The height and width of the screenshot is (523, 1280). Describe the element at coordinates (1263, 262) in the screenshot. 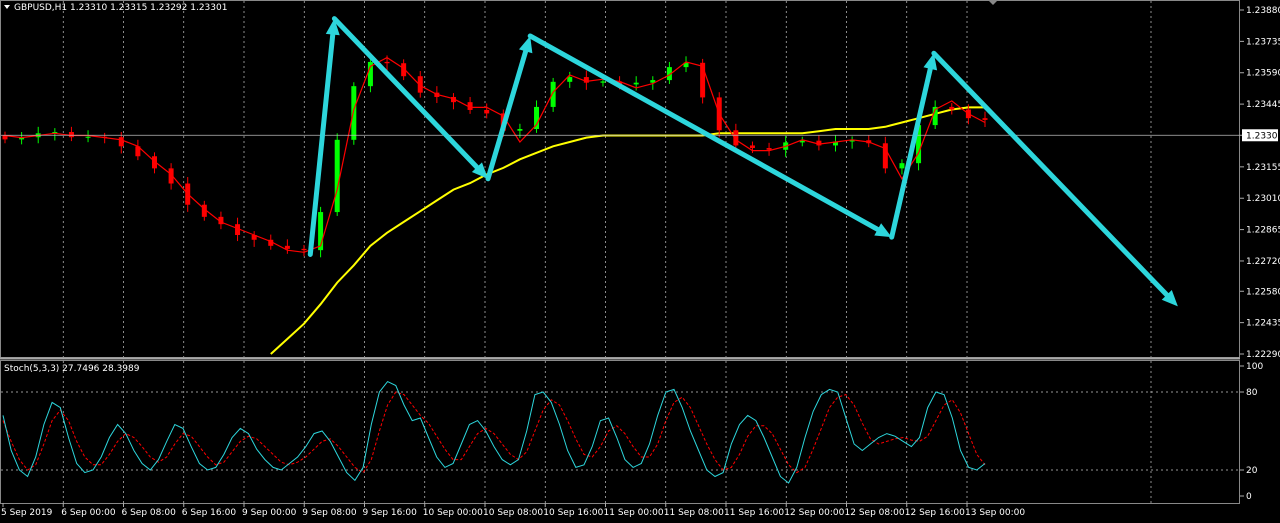

I see `y-tick-label: 1.22720` at that location.